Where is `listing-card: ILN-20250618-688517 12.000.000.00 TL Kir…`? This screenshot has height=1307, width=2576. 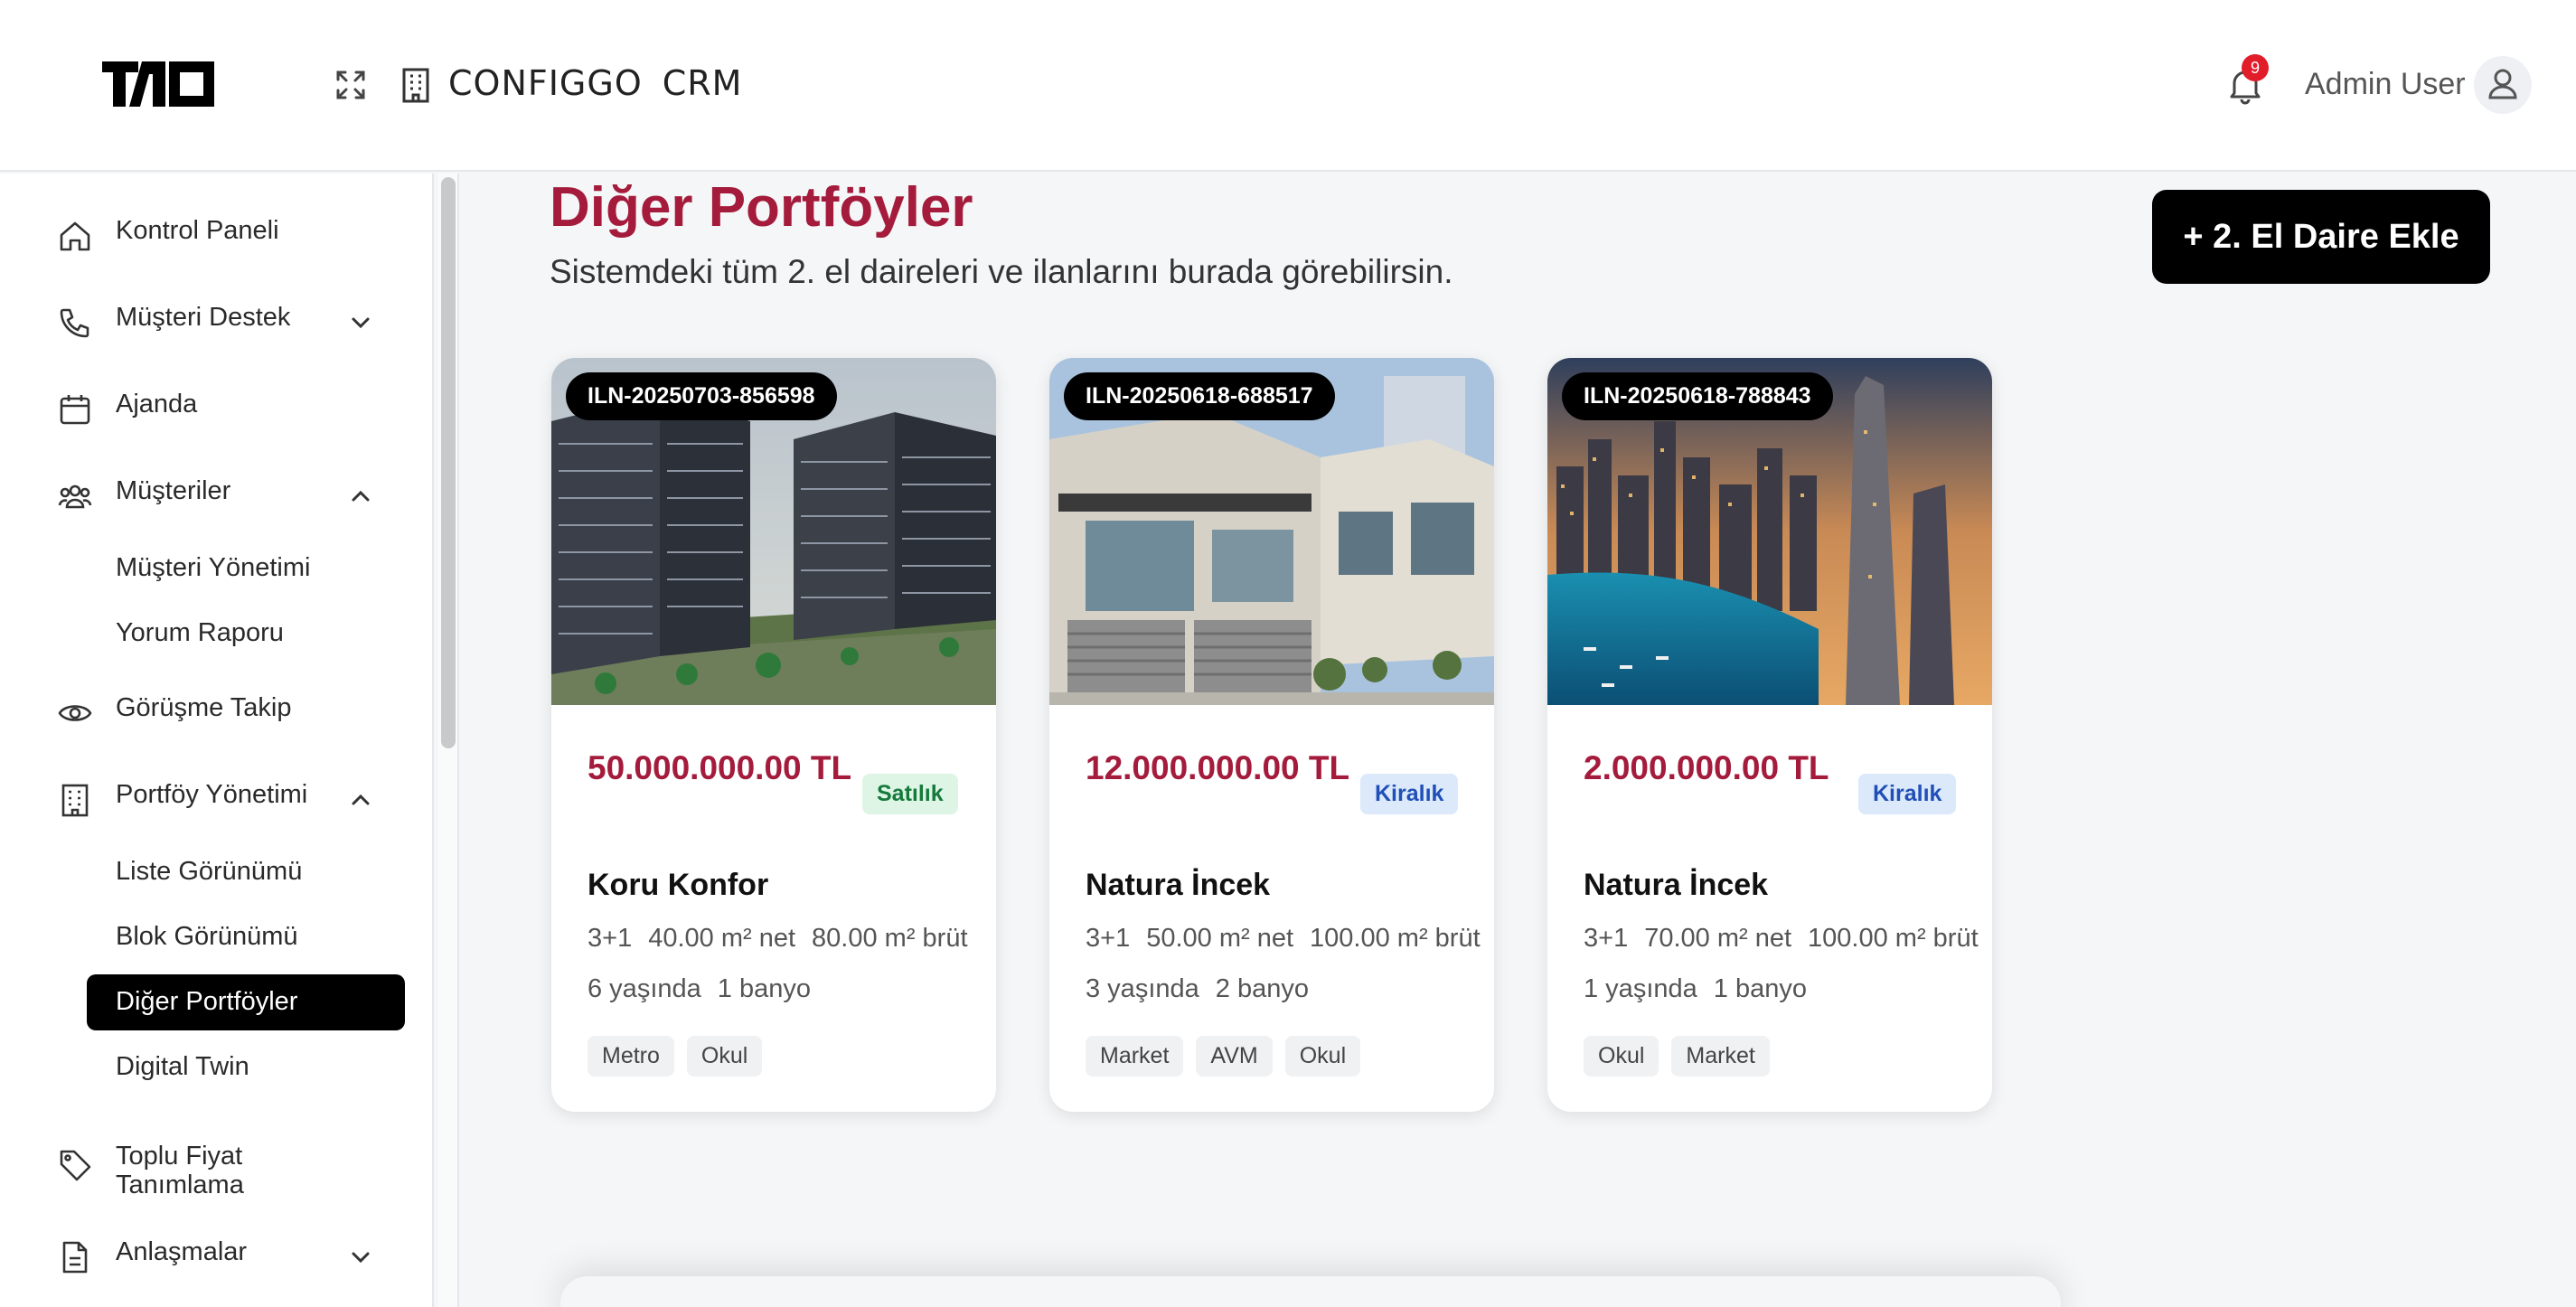
listing-card: ILN-20250618-688517 12.000.000.00 TL Kir… is located at coordinates (1272, 735).